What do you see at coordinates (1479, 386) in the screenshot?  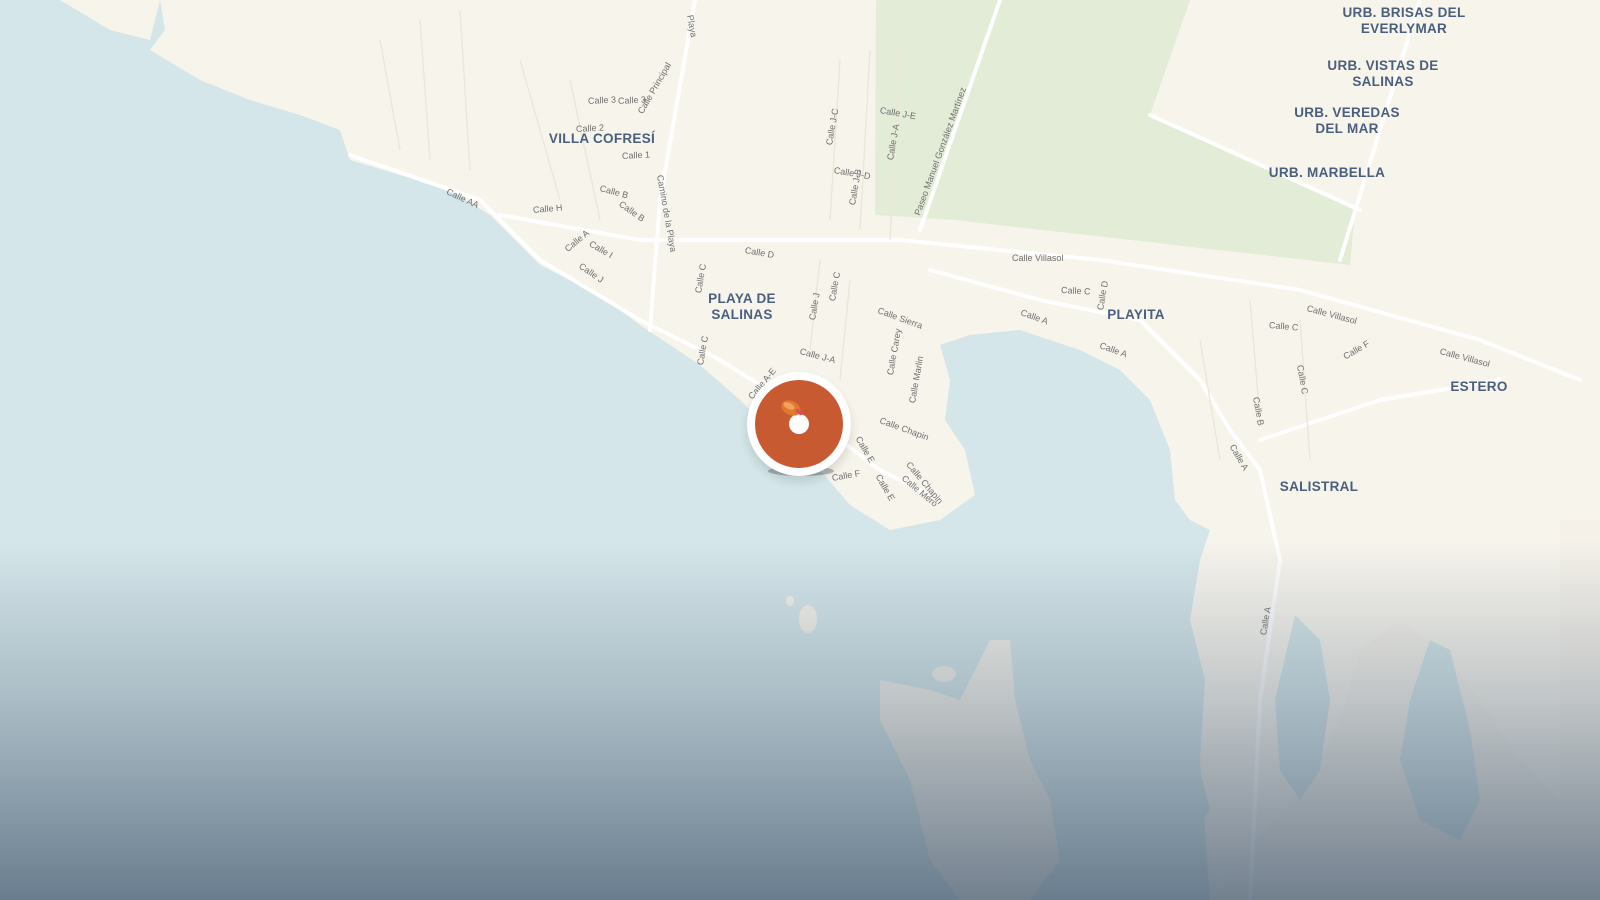 I see `place-label-estero: ESTERO` at bounding box center [1479, 386].